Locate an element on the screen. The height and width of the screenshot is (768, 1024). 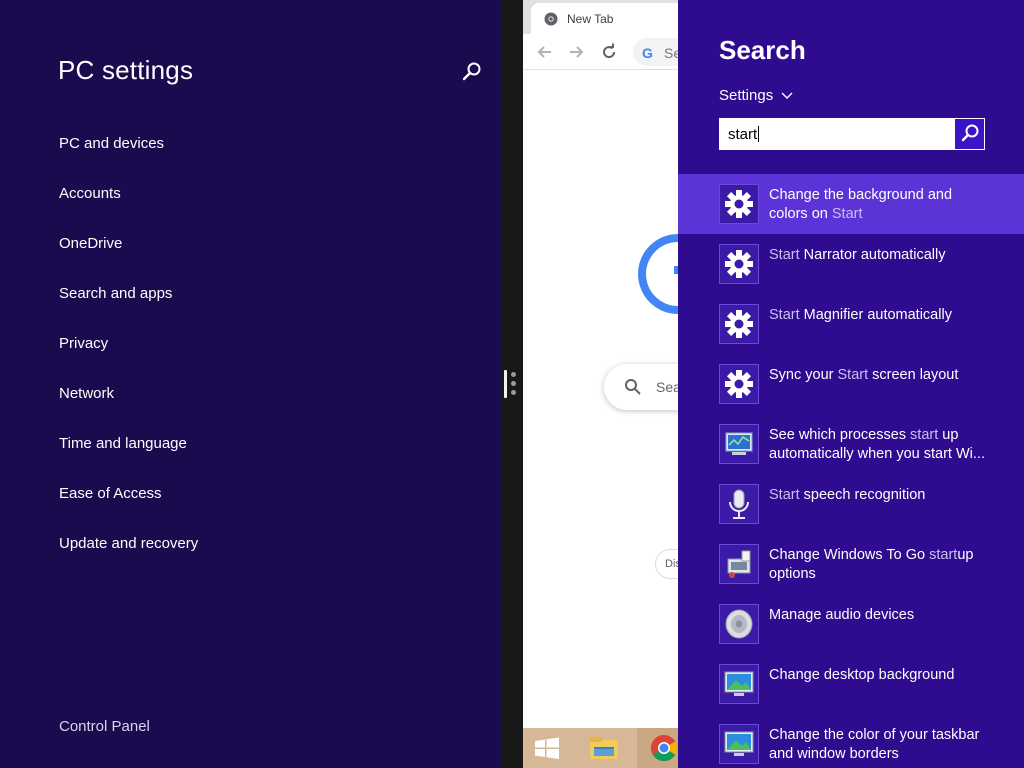
google-logo is located at coordinates (658, 274).